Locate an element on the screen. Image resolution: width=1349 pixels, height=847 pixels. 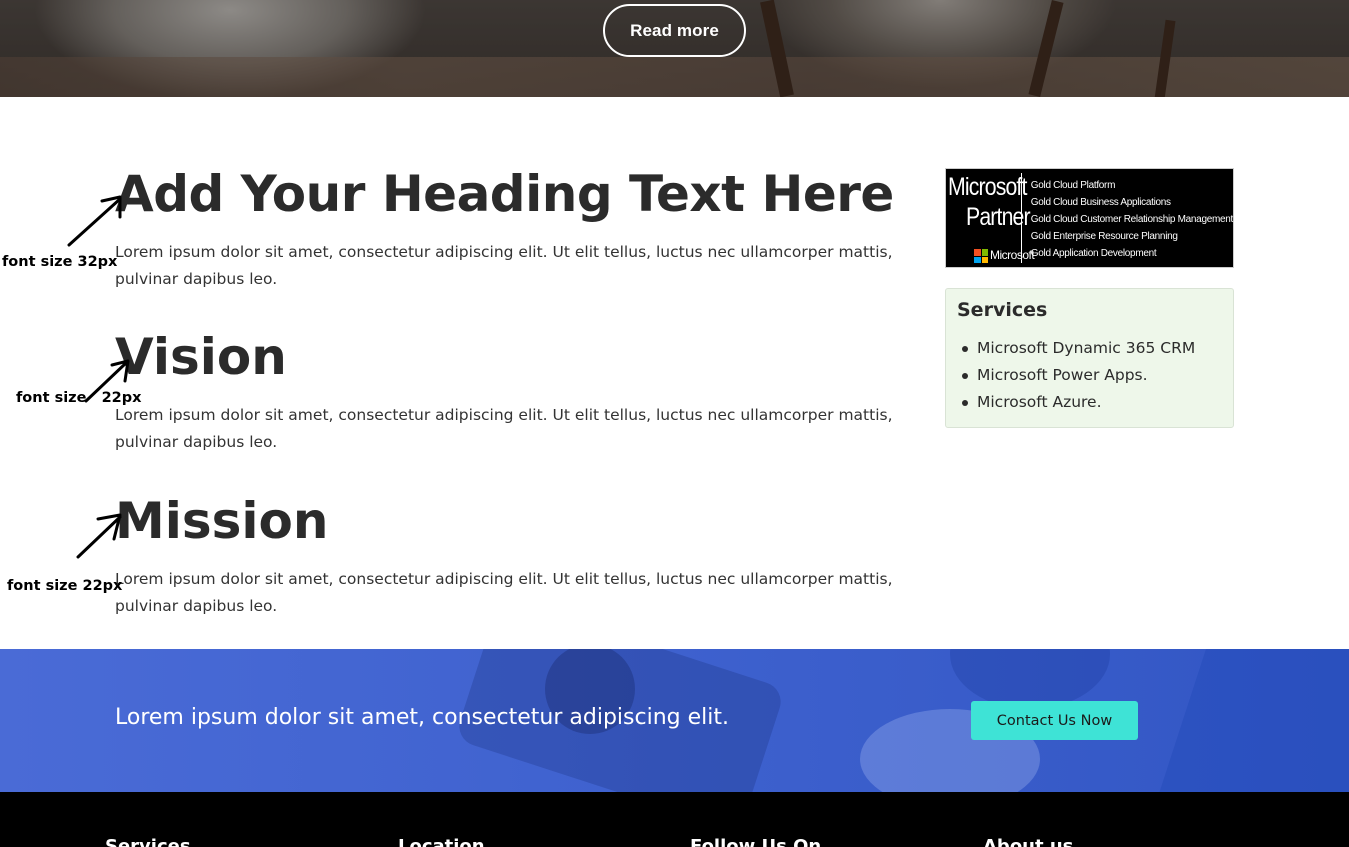
annotation-vision-font-size: font size 22px is located at coordinates (79, 398).